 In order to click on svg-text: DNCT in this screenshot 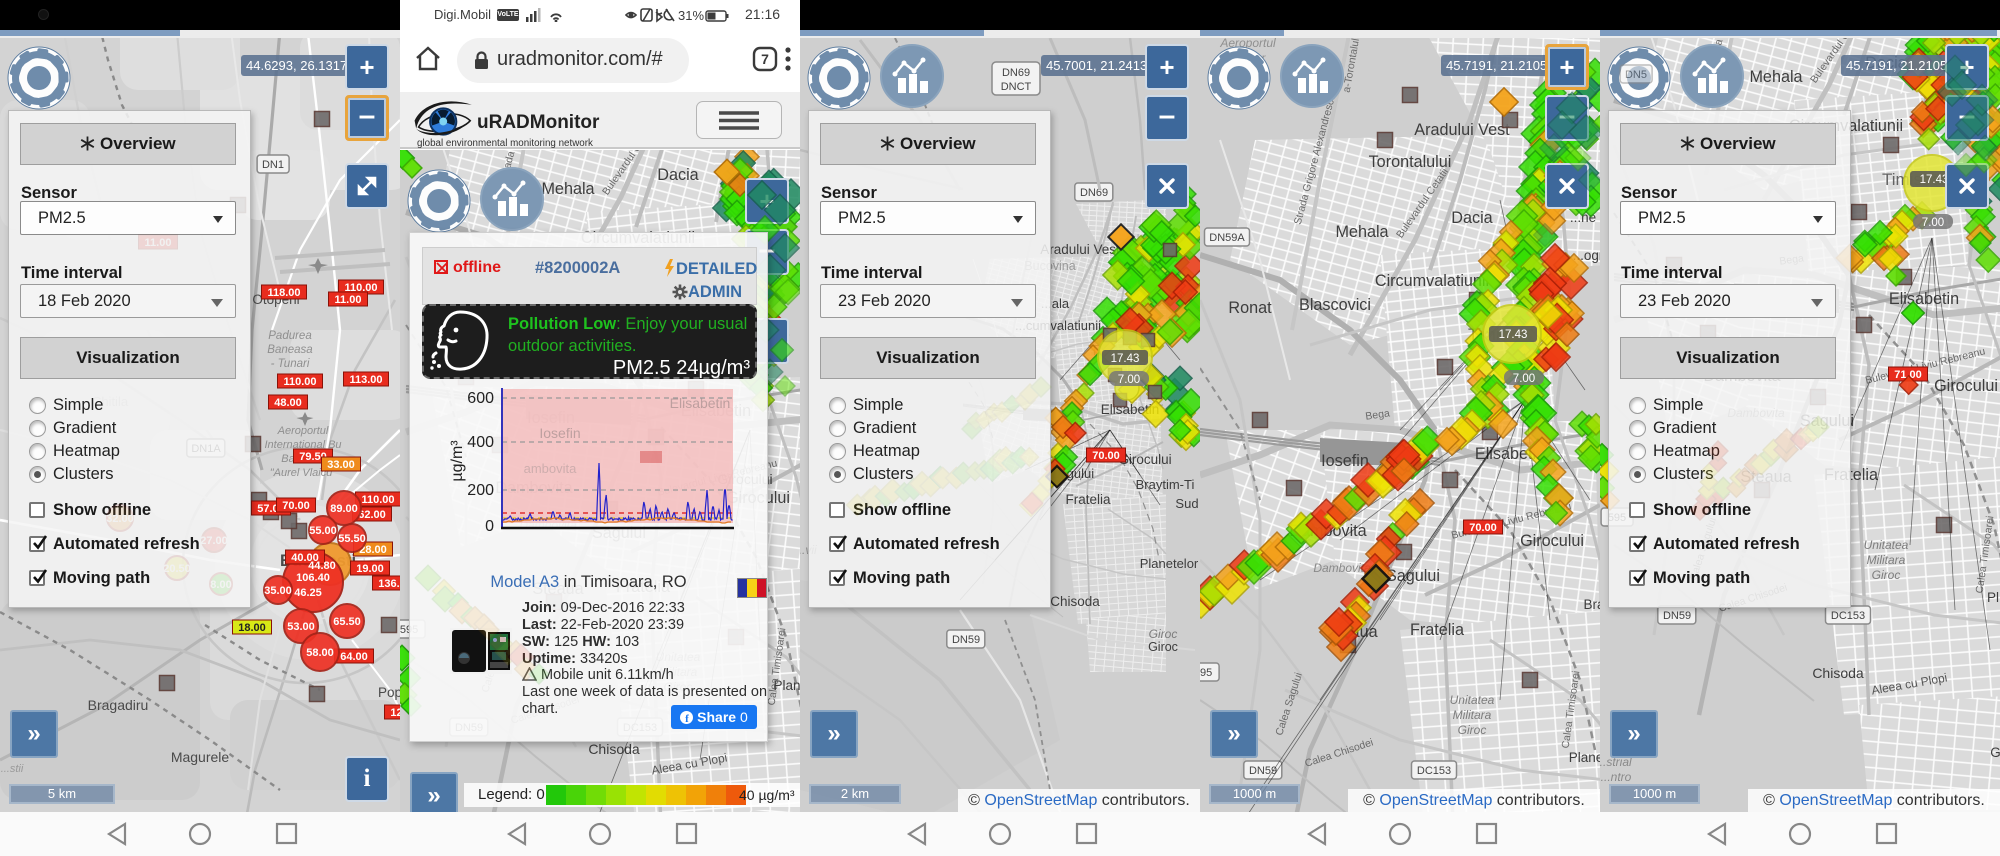, I will do `click(1016, 87)`.